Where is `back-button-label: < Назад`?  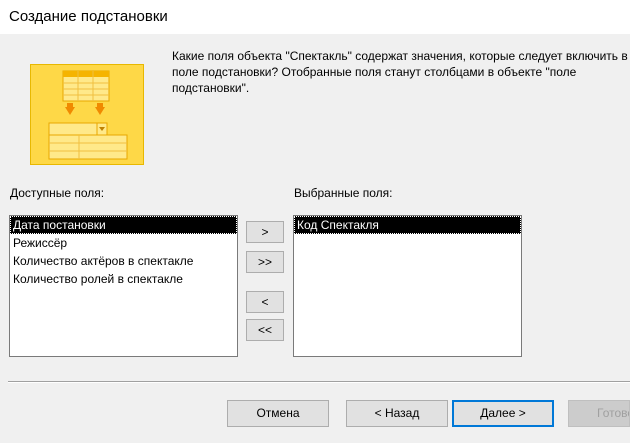 back-button-label: < Назад is located at coordinates (397, 413).